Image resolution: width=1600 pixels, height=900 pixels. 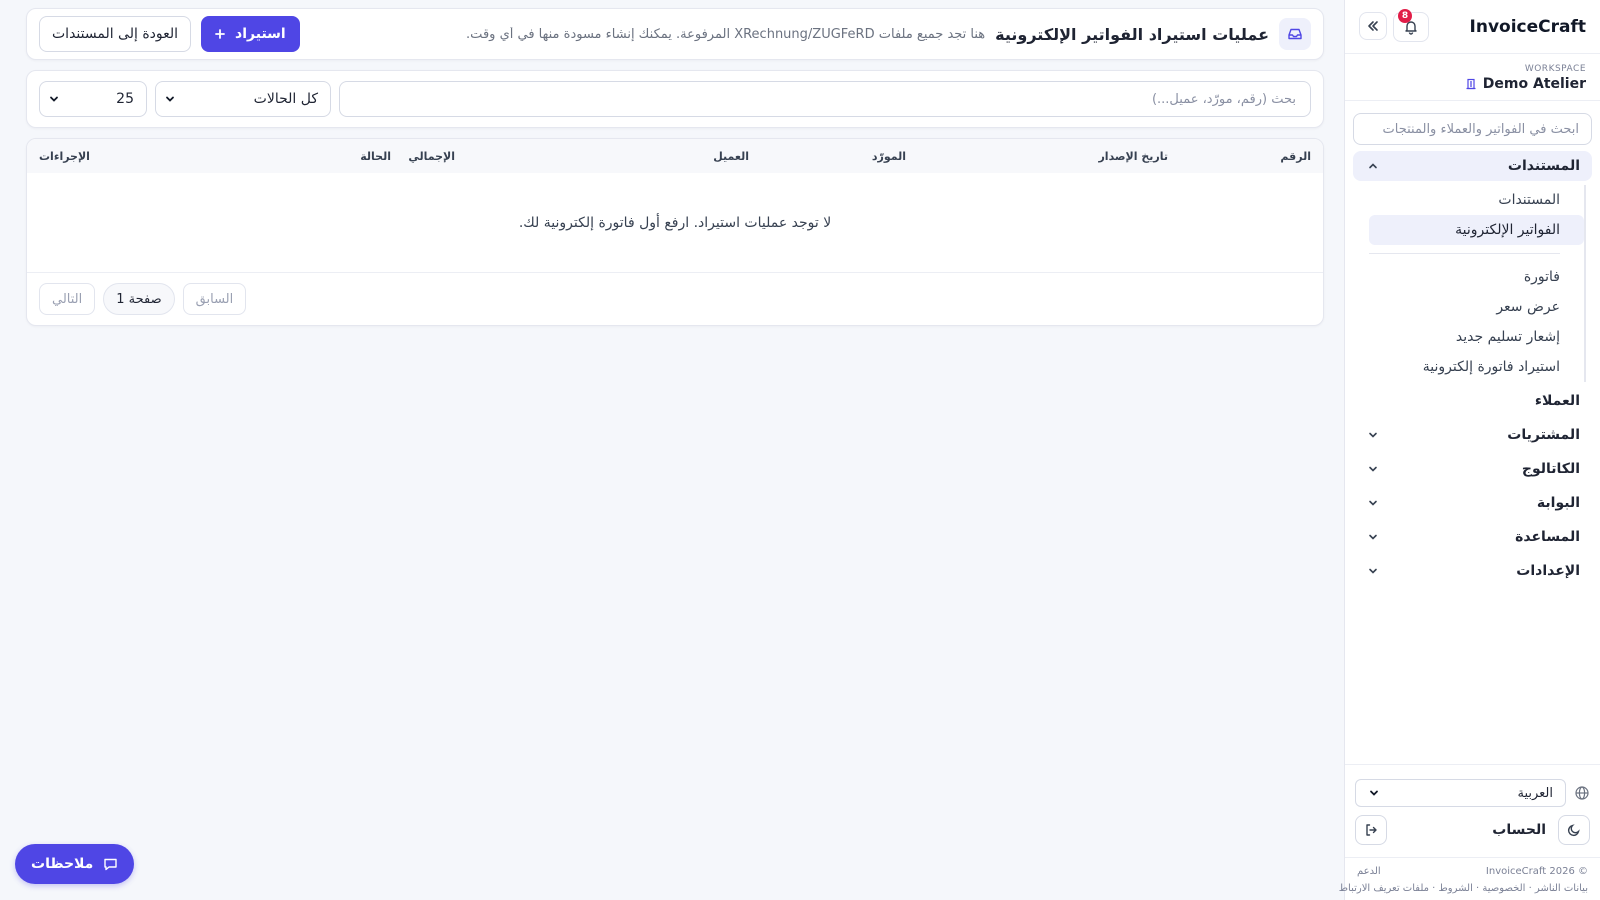 What do you see at coordinates (1476, 230) in the screenshot?
I see `sidebar-item-einvoices: الفواتير الإلكترونية` at bounding box center [1476, 230].